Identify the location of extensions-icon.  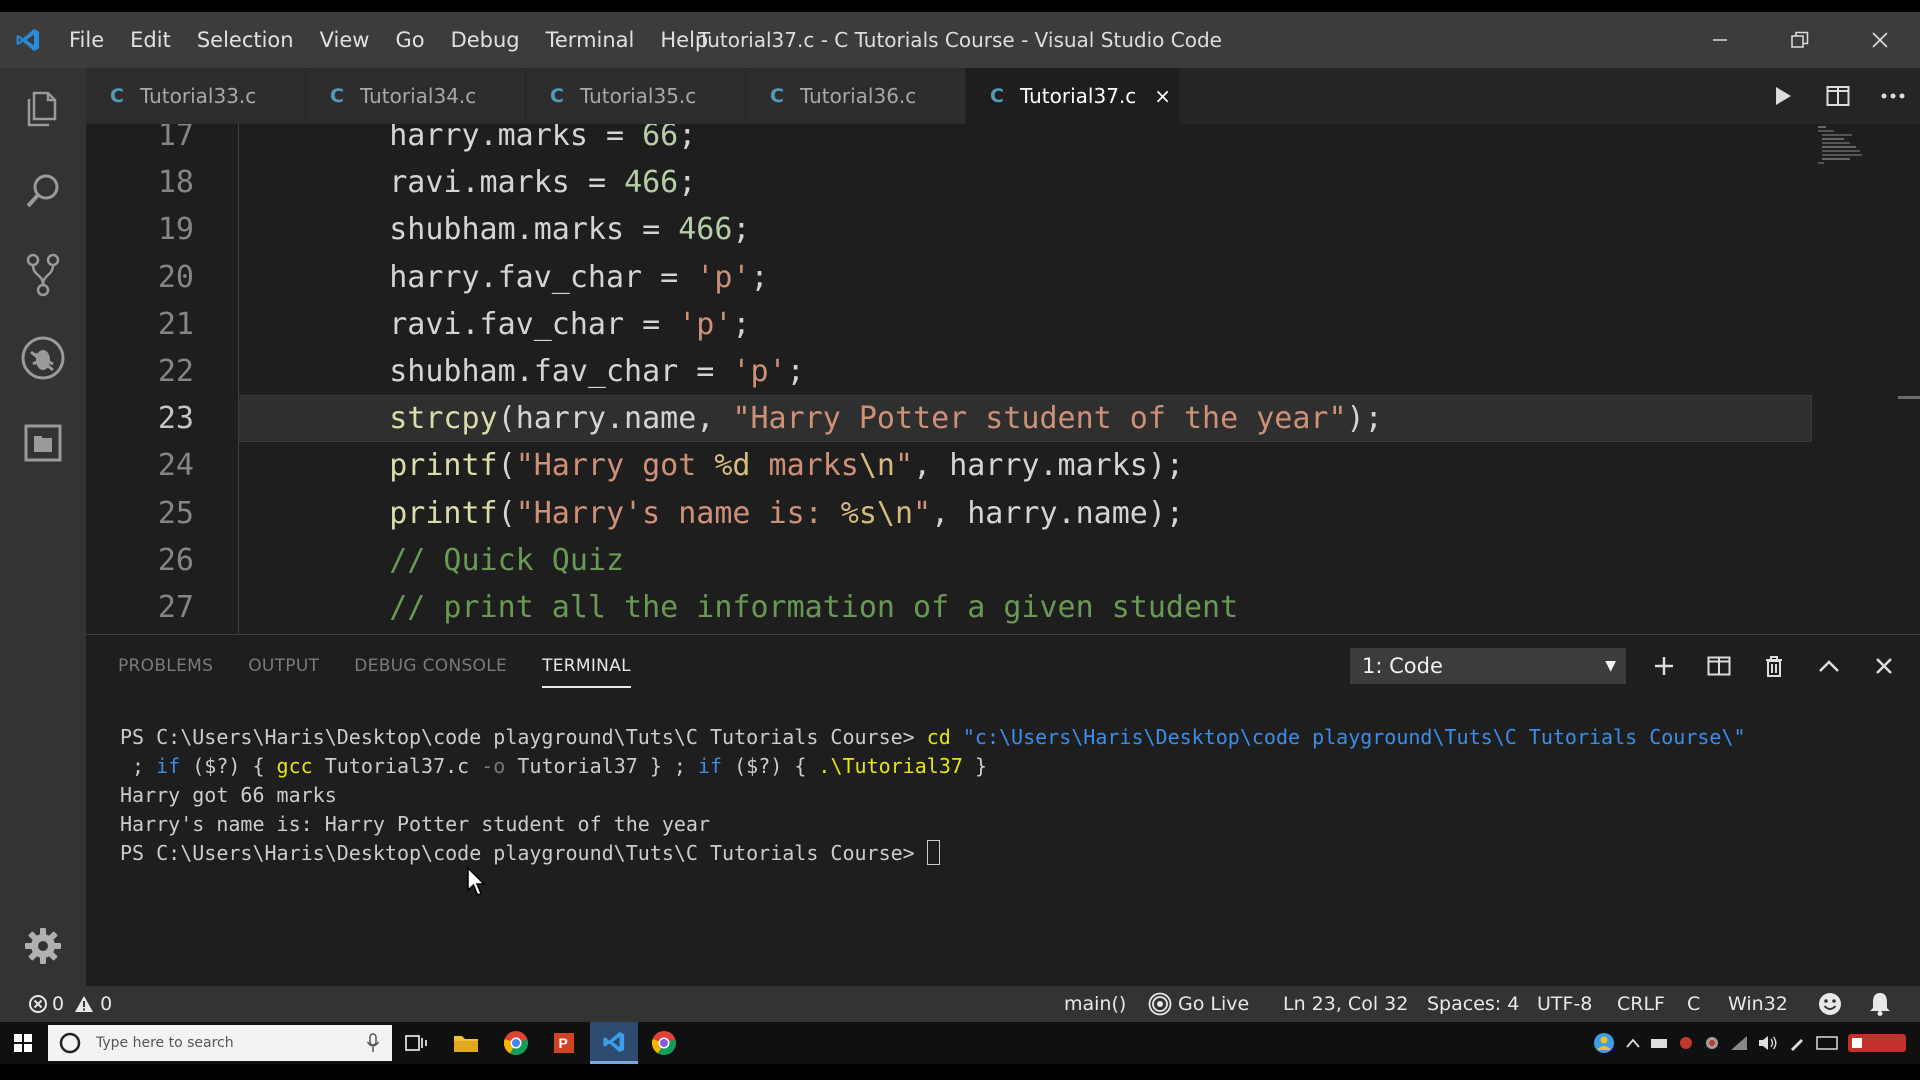
(43, 443).